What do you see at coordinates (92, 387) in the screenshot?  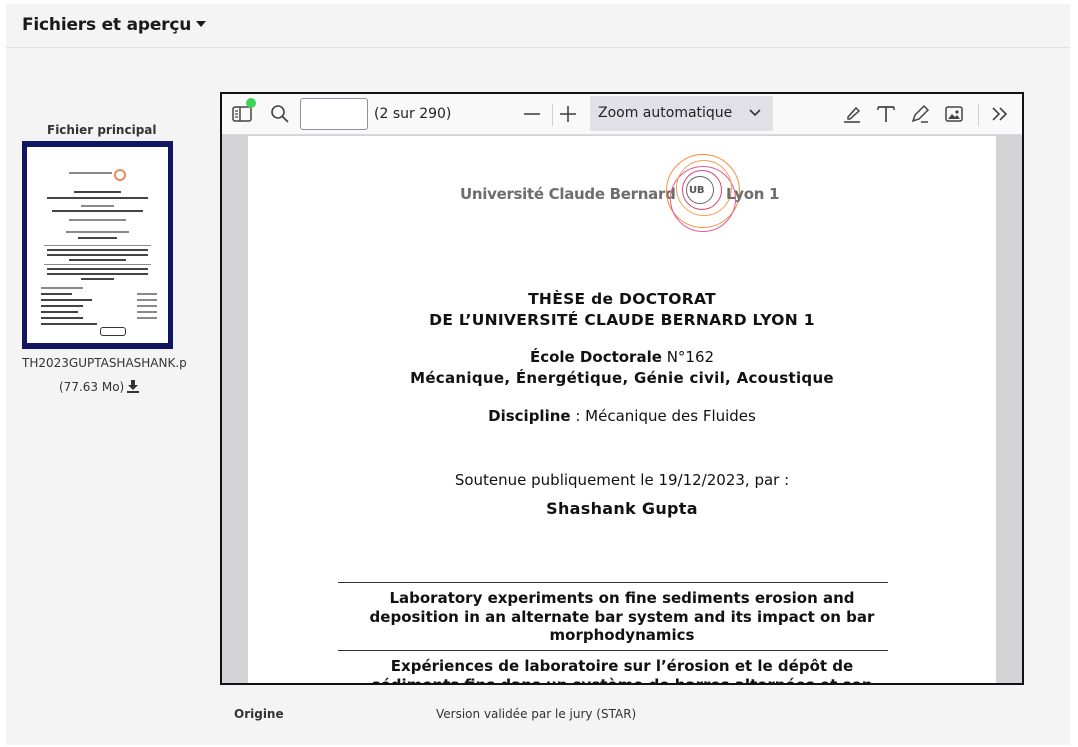 I see `file-size: (77.63 Mo)` at bounding box center [92, 387].